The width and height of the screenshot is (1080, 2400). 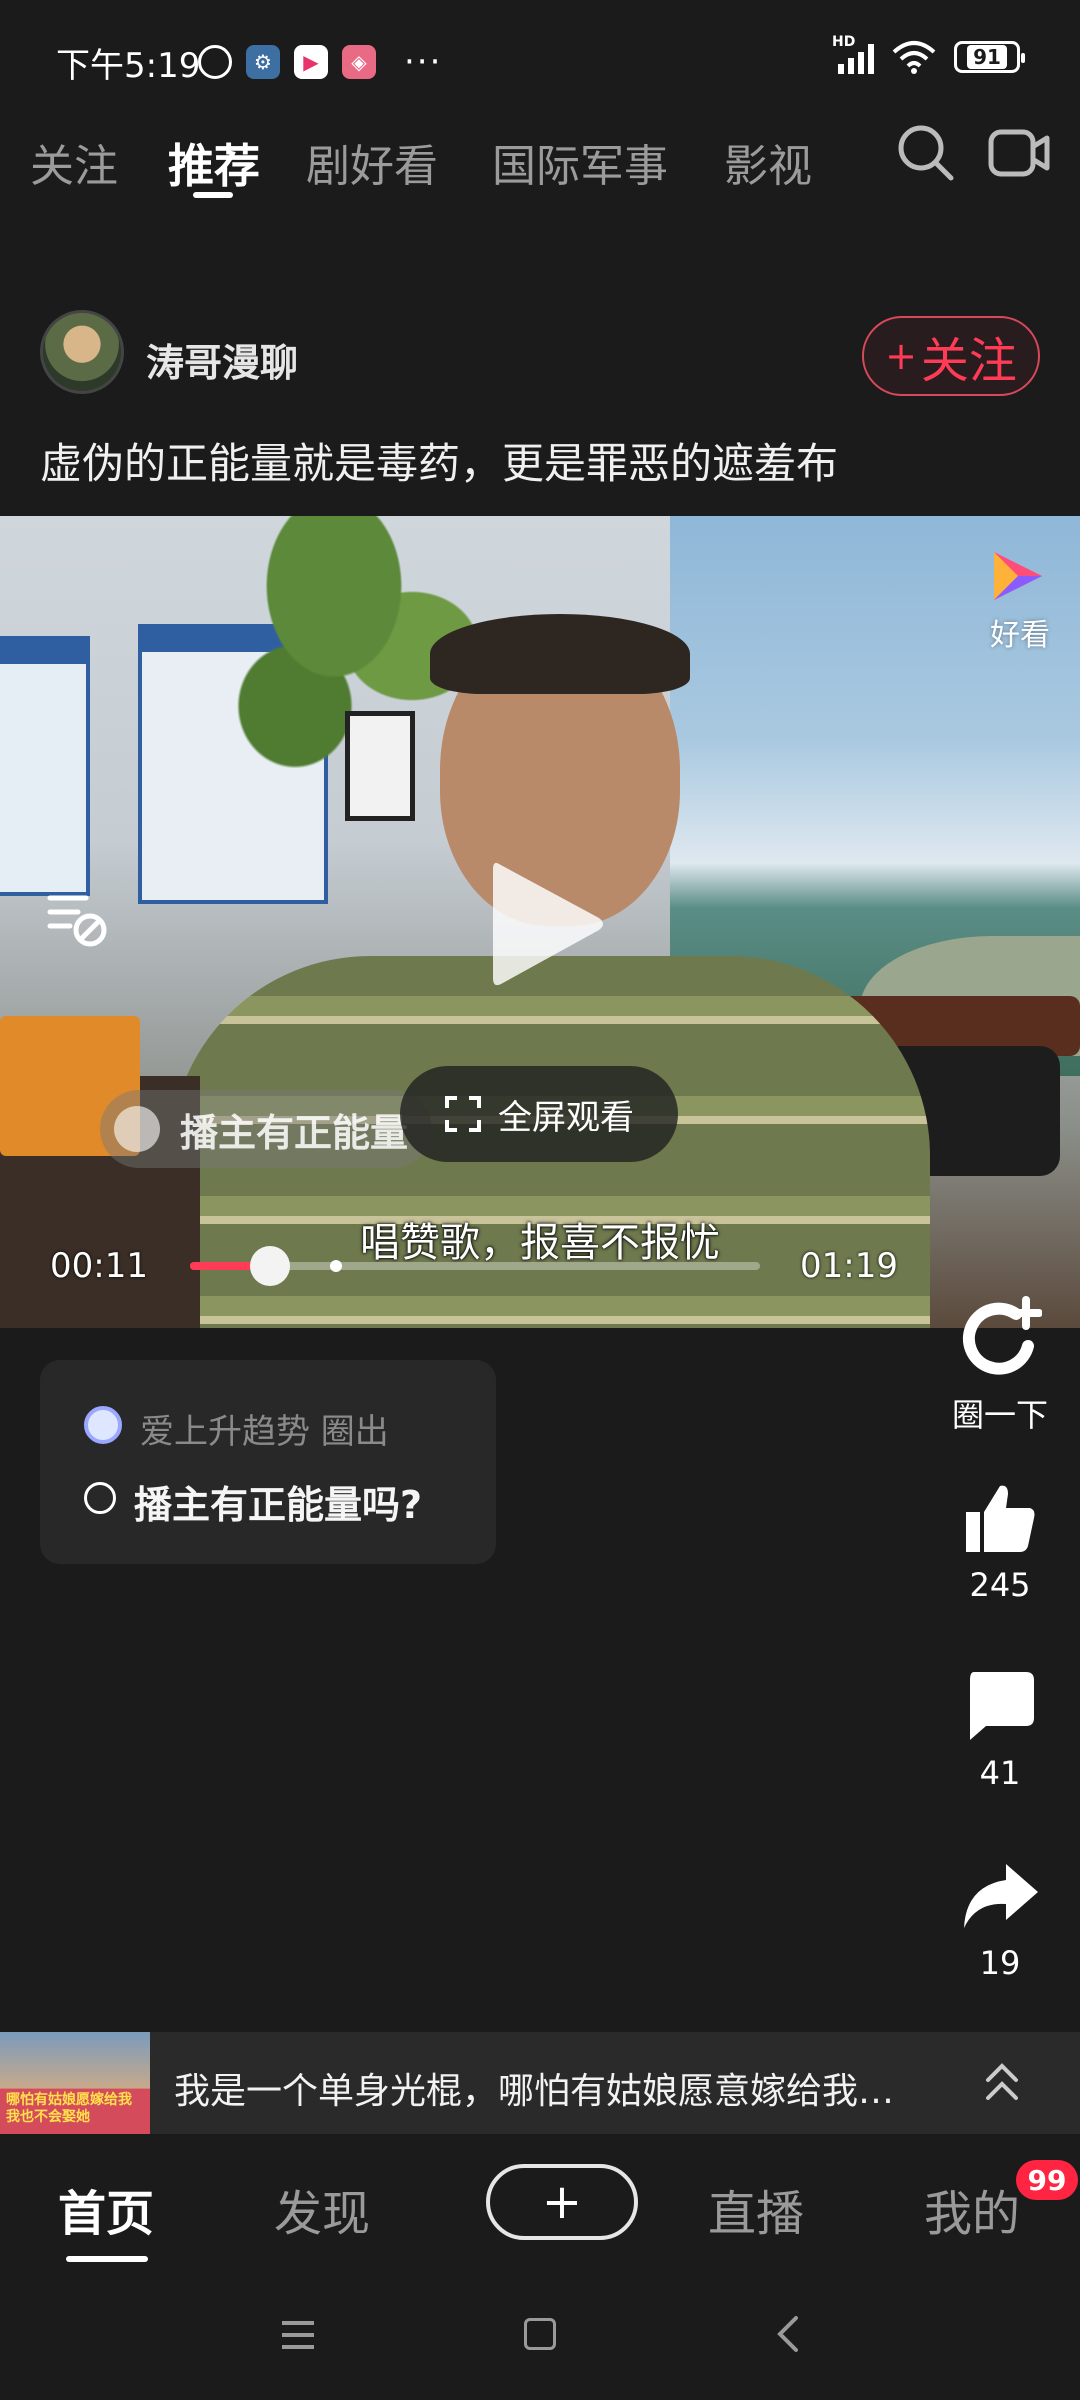 I want to click on comment-icon, so click(x=1002, y=1706).